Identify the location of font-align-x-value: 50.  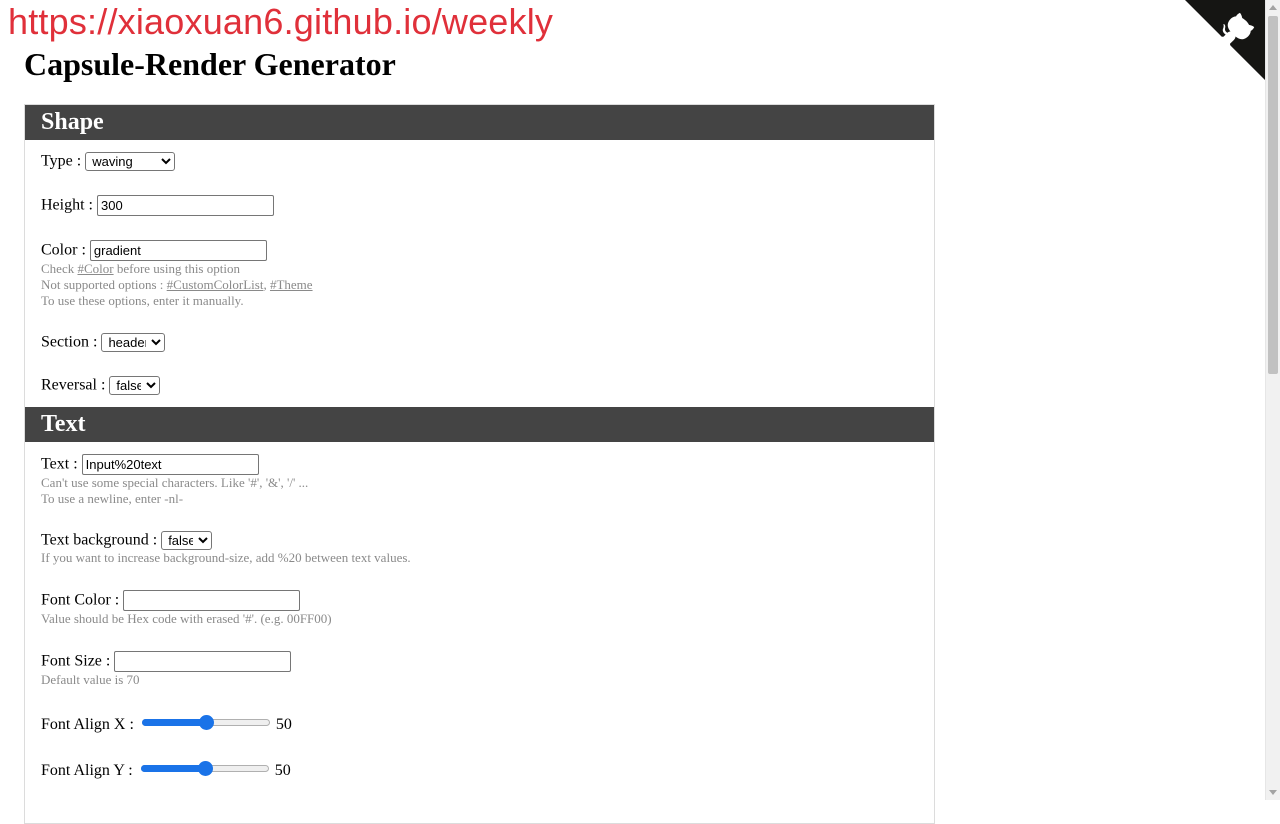
(283, 724).